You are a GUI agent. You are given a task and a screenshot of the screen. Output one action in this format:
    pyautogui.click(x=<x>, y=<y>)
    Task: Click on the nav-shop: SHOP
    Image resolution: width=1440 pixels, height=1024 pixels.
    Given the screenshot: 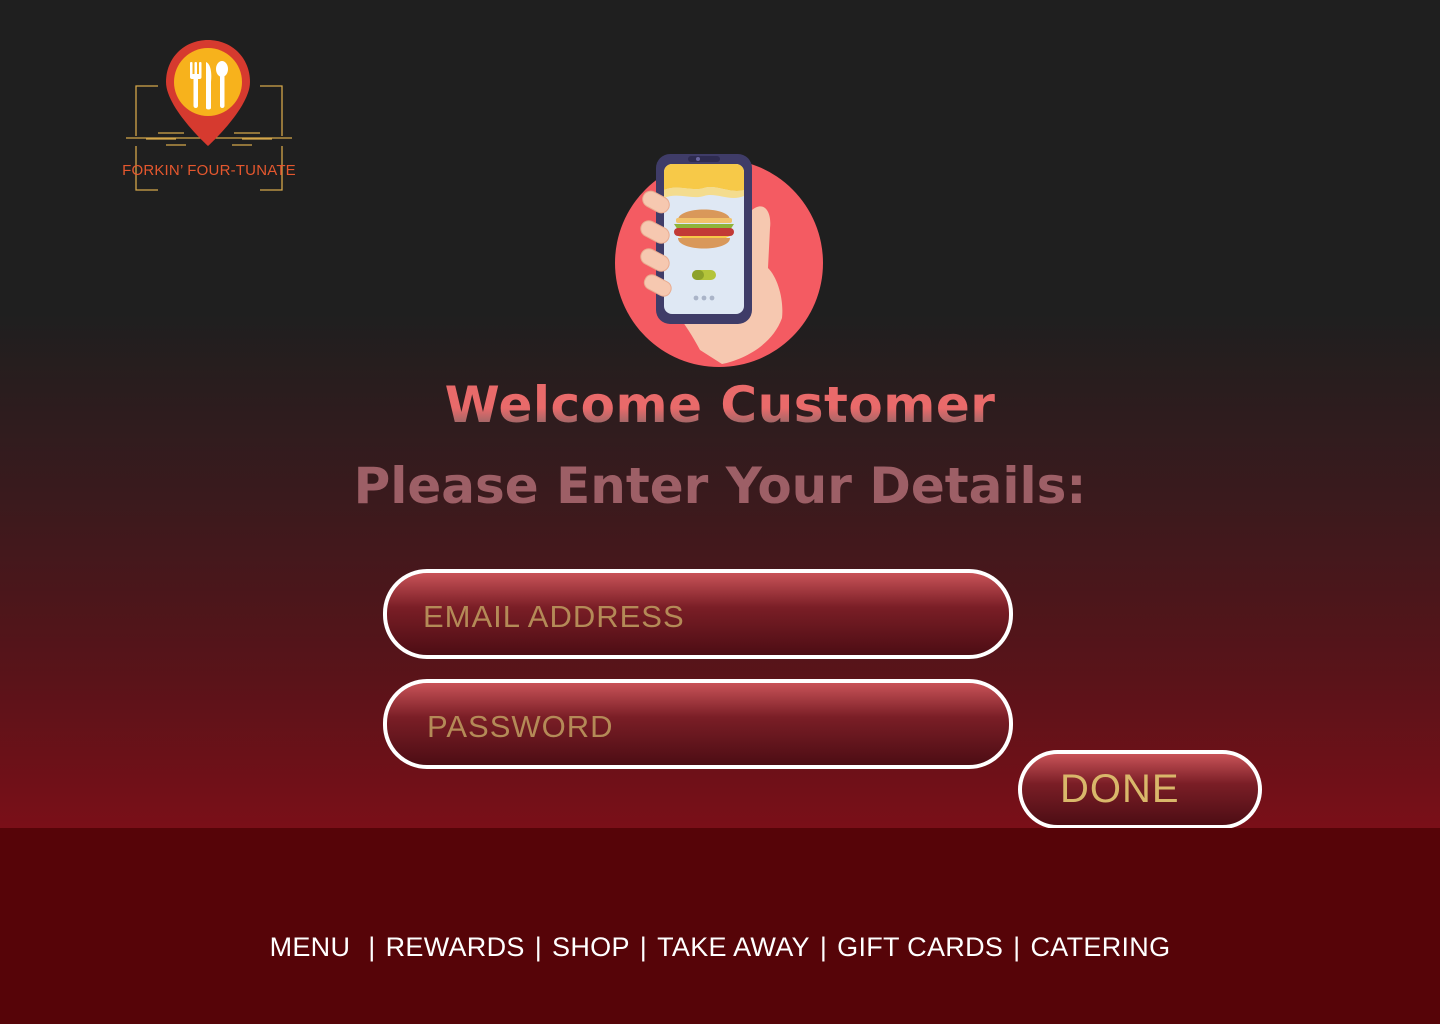 What is the action you would take?
    pyautogui.click(x=591, y=947)
    